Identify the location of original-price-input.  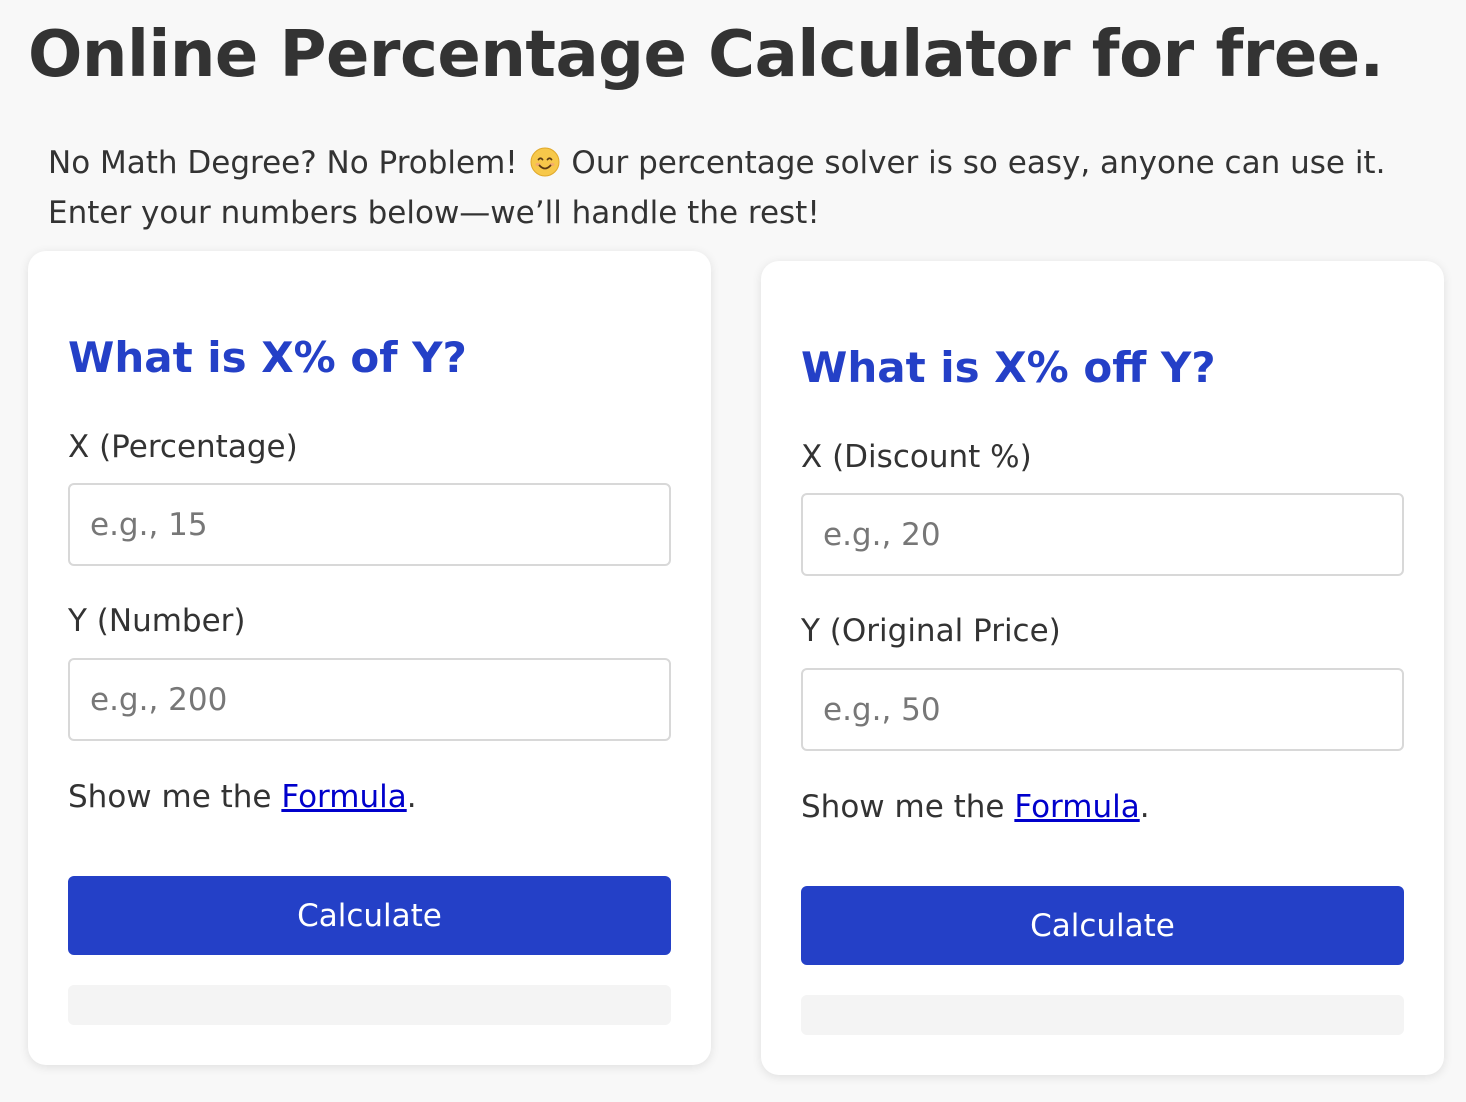
(1102, 709).